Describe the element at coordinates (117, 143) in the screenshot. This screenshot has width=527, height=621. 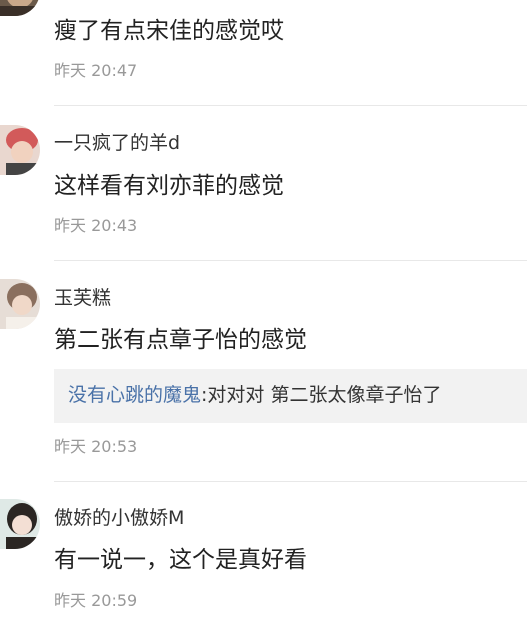
I see `username: 一只疯了的羊d` at that location.